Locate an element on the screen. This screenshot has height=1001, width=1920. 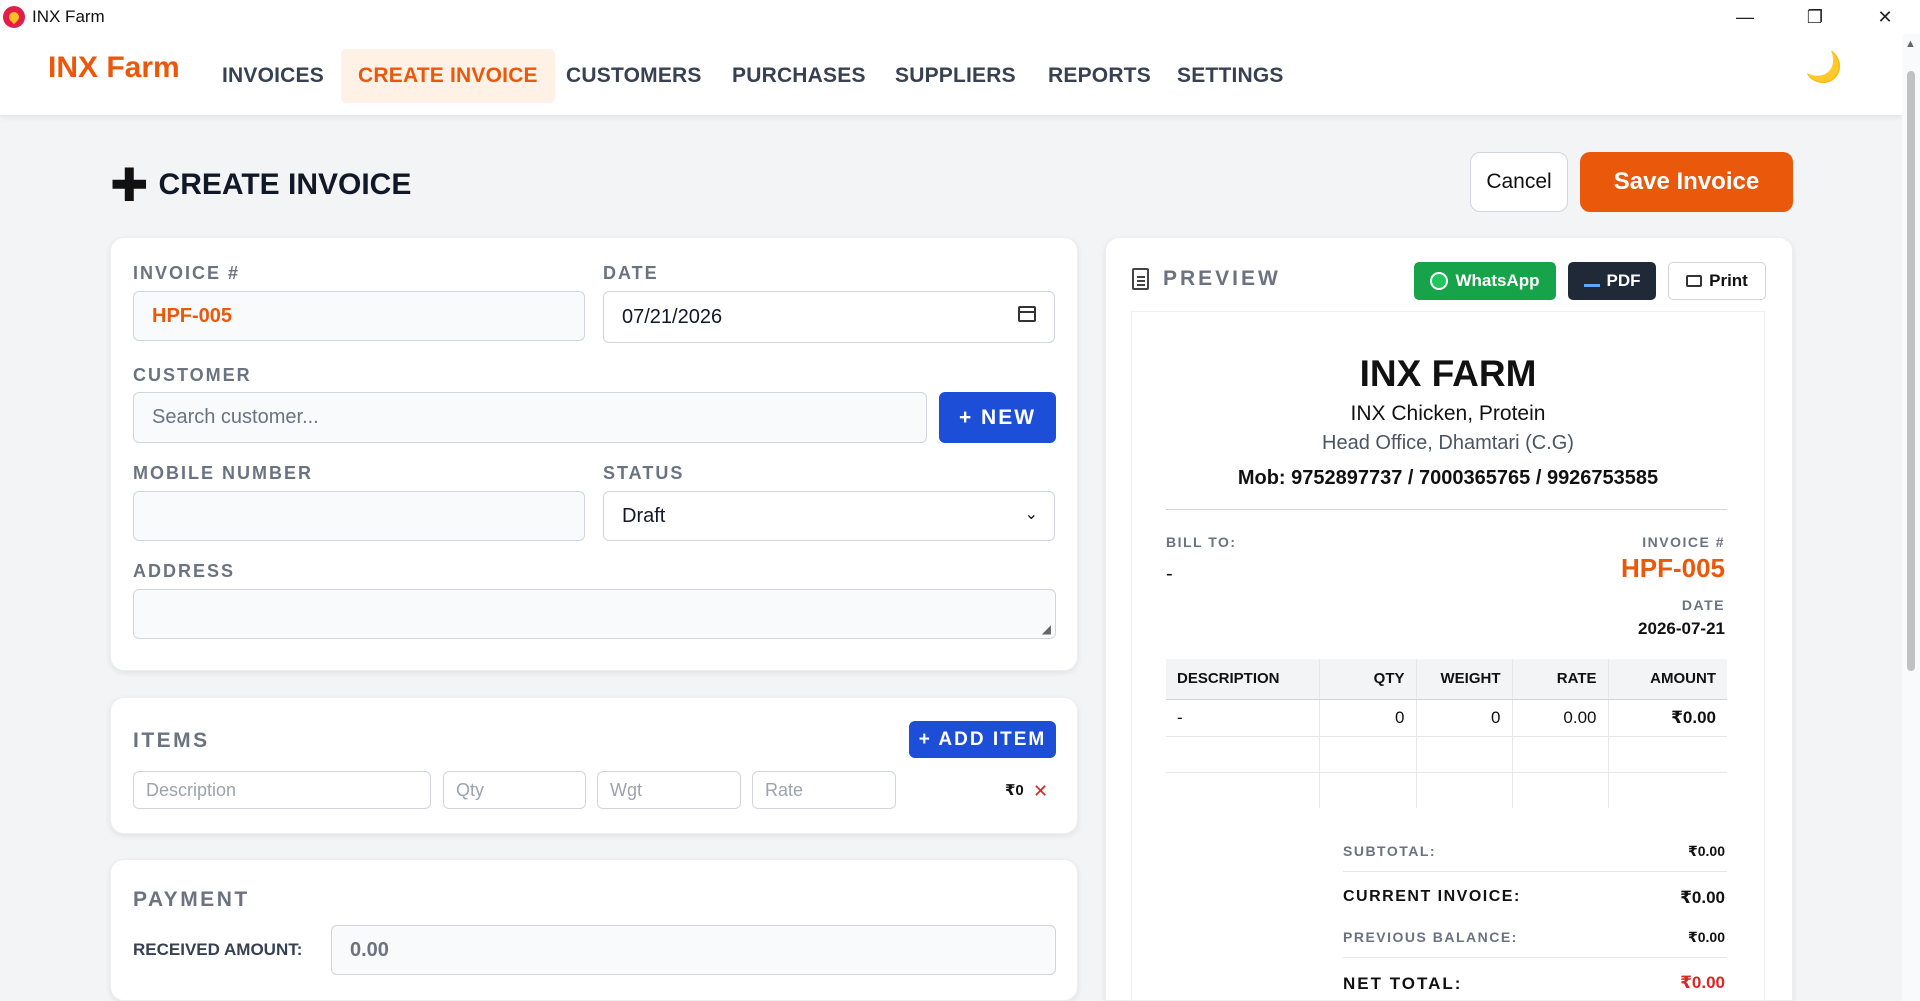
document-icon is located at coordinates (1140, 279).